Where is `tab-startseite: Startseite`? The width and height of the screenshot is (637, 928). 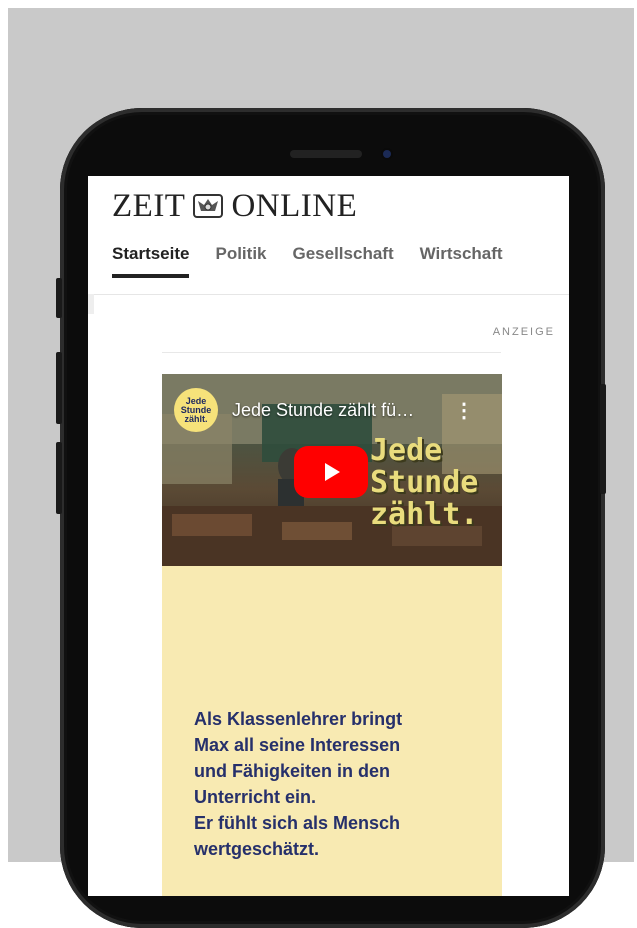 tab-startseite: Startseite is located at coordinates (151, 261).